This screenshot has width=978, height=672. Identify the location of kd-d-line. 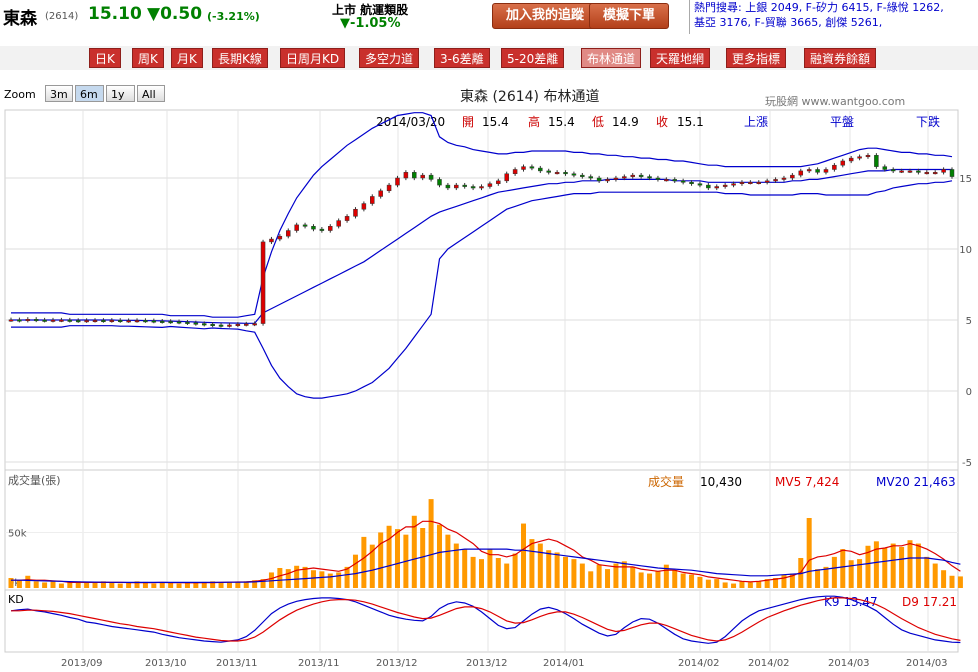
(486, 619).